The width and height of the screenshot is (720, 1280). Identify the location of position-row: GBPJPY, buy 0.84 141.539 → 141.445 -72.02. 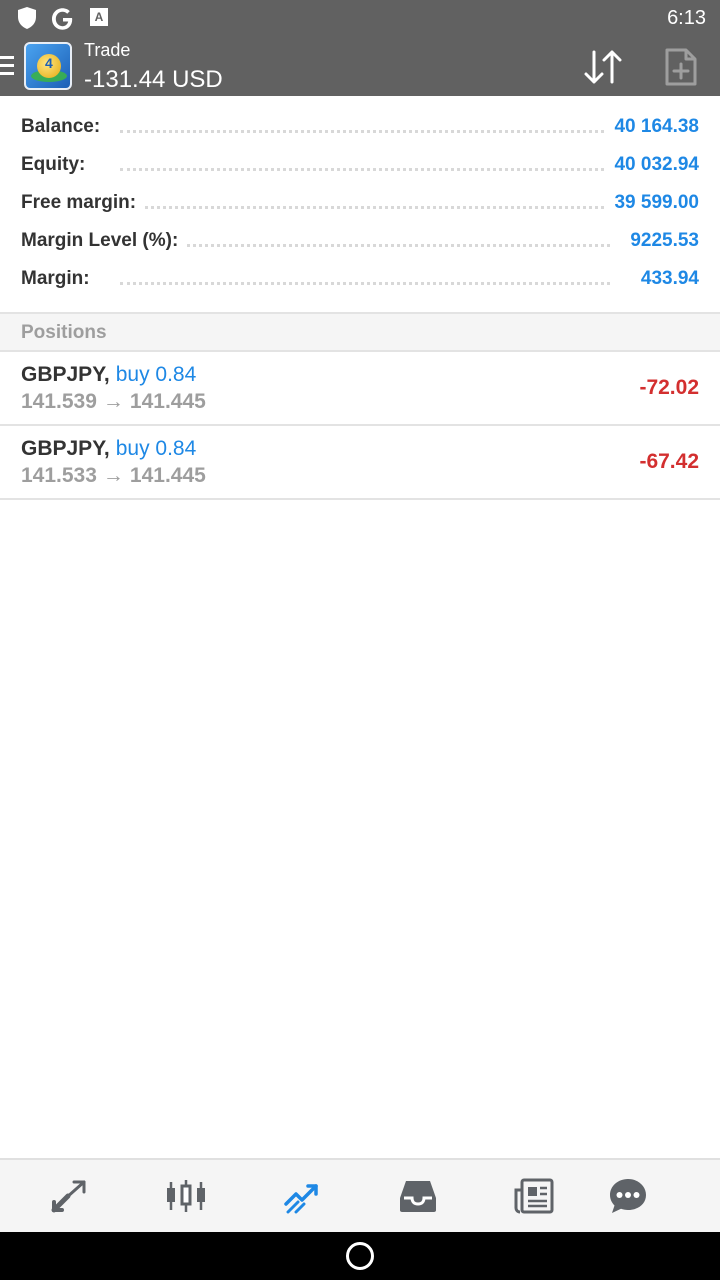
(360, 389).